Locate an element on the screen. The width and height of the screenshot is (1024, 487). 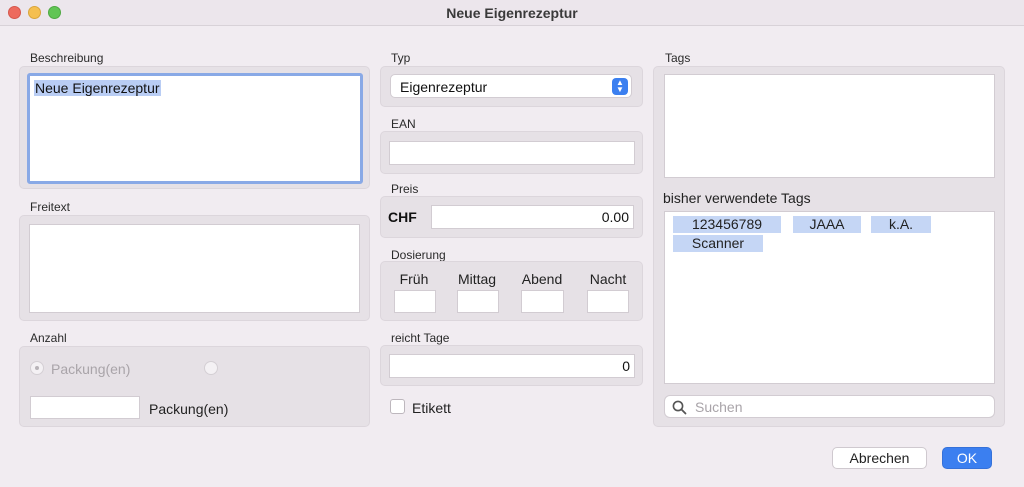
typ-select: Eigenrezeptur ▲ ▼ is located at coordinates (511, 86).